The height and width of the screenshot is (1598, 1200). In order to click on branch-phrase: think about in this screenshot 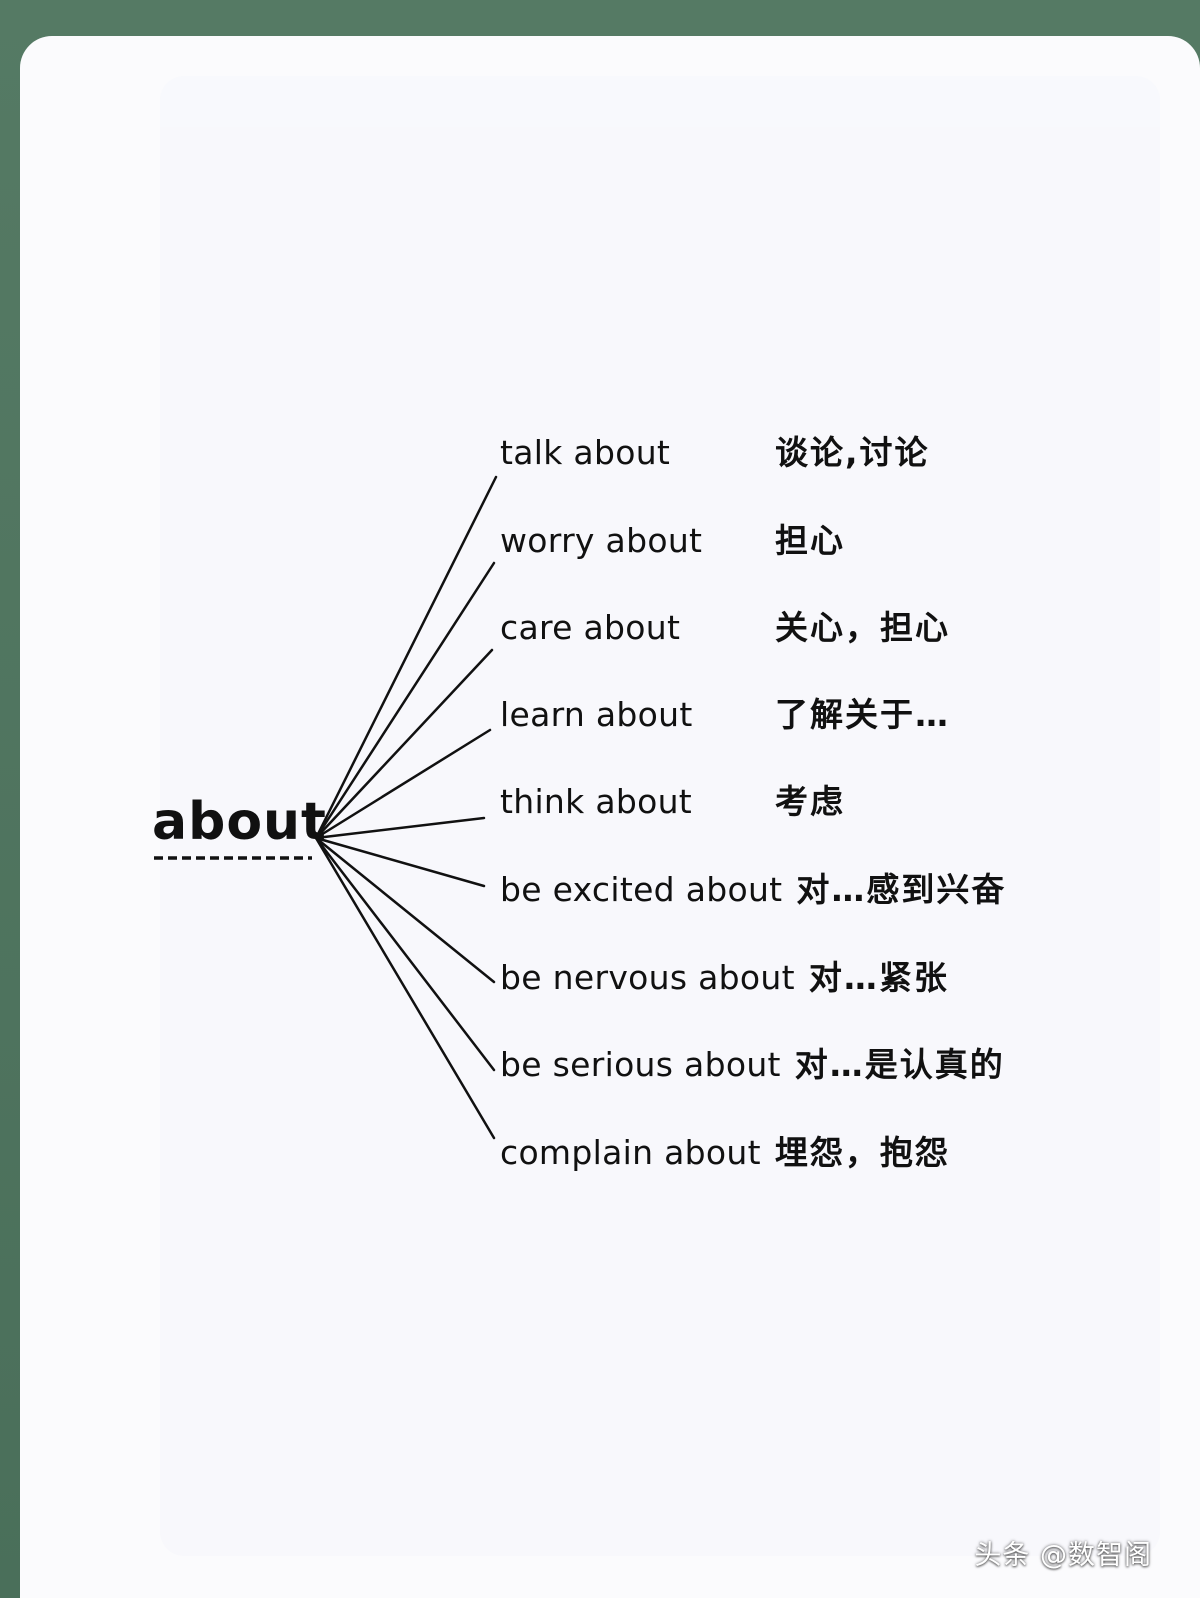, I will do `click(596, 801)`.